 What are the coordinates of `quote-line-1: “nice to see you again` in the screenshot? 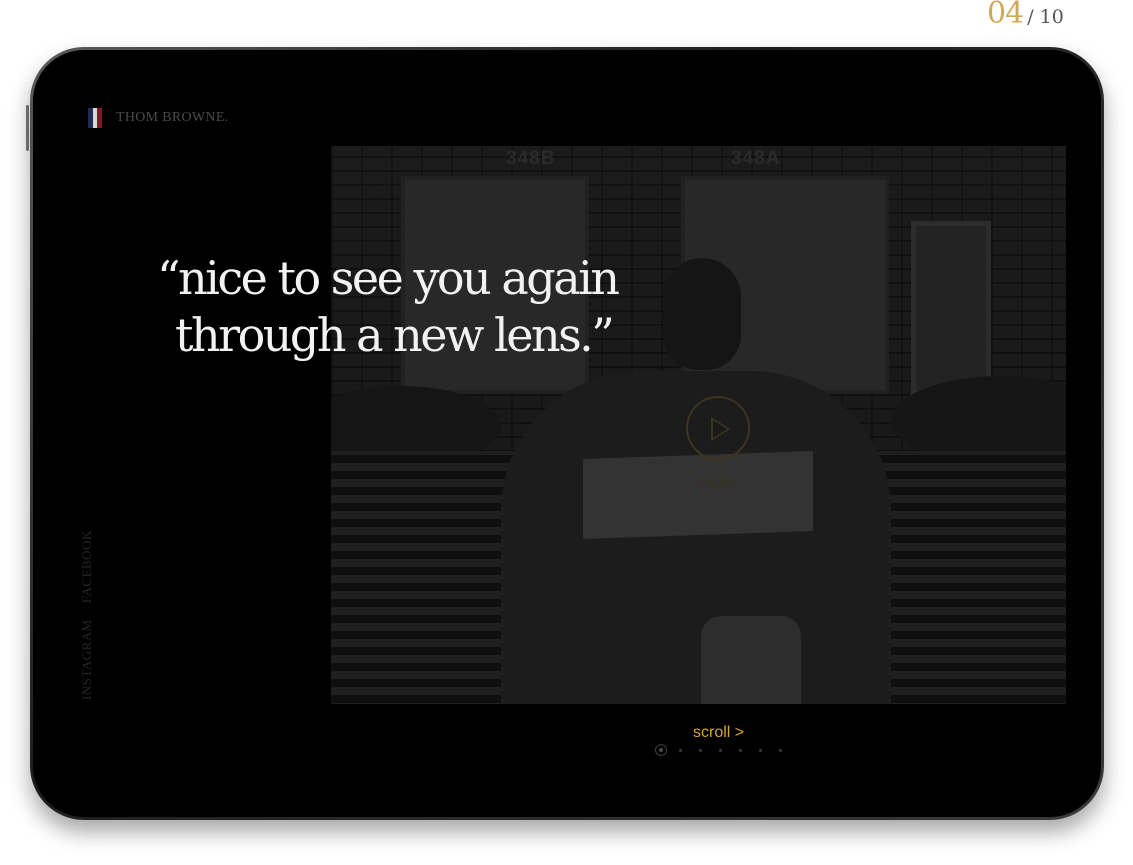 It's located at (388, 278).